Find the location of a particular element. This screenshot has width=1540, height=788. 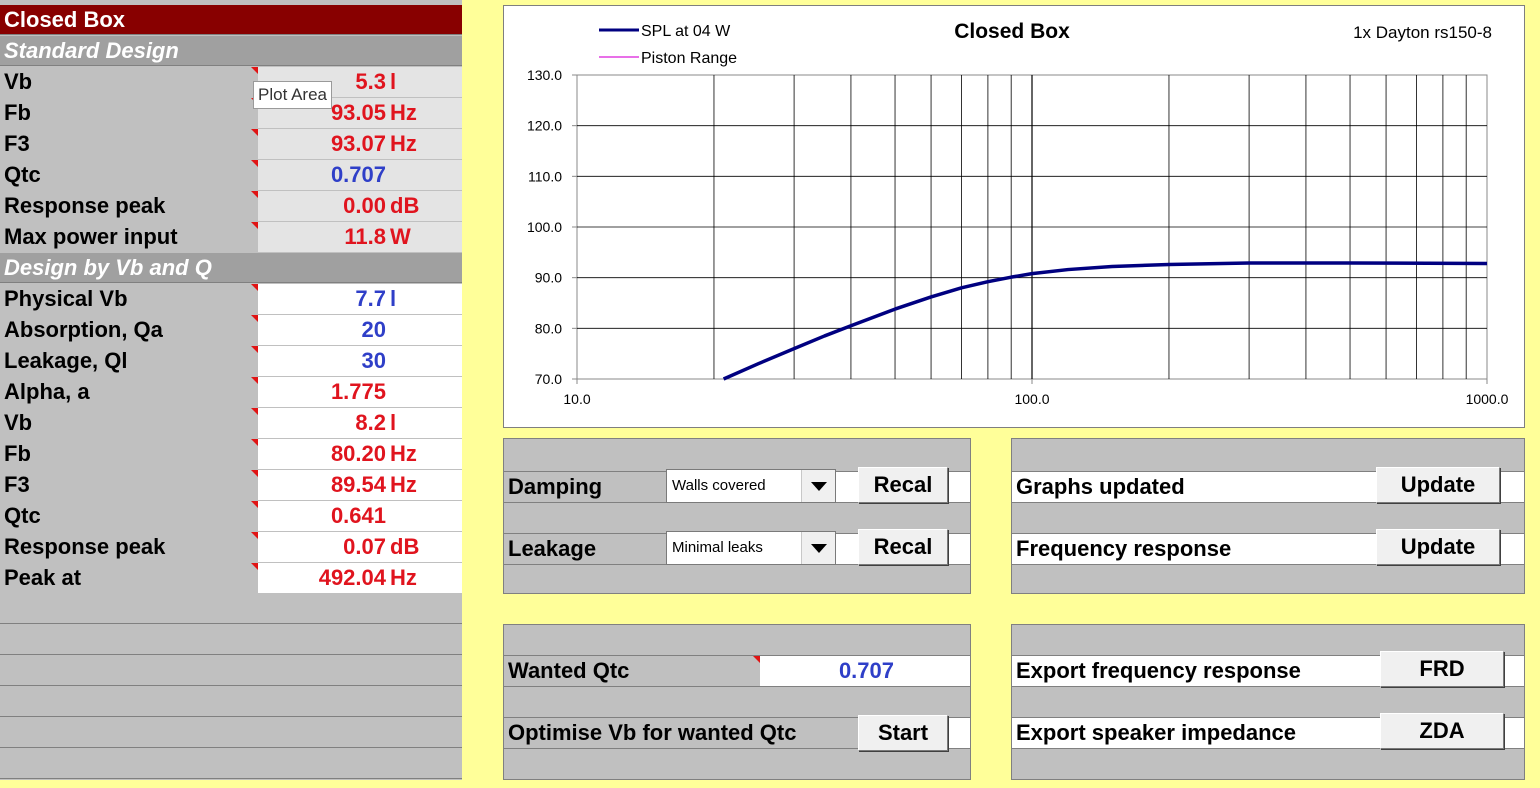

parameter-unit: dB is located at coordinates (405, 205).